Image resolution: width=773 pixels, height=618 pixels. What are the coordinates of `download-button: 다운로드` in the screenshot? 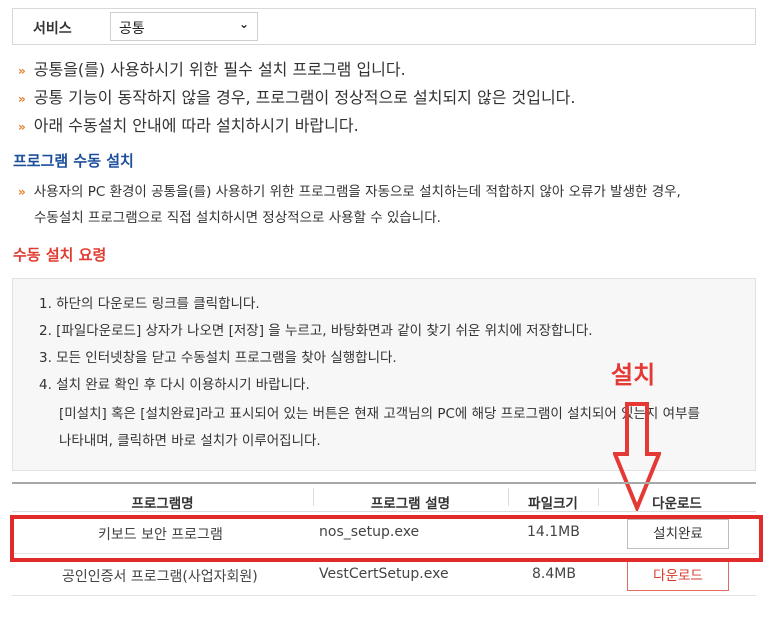 It's located at (678, 576).